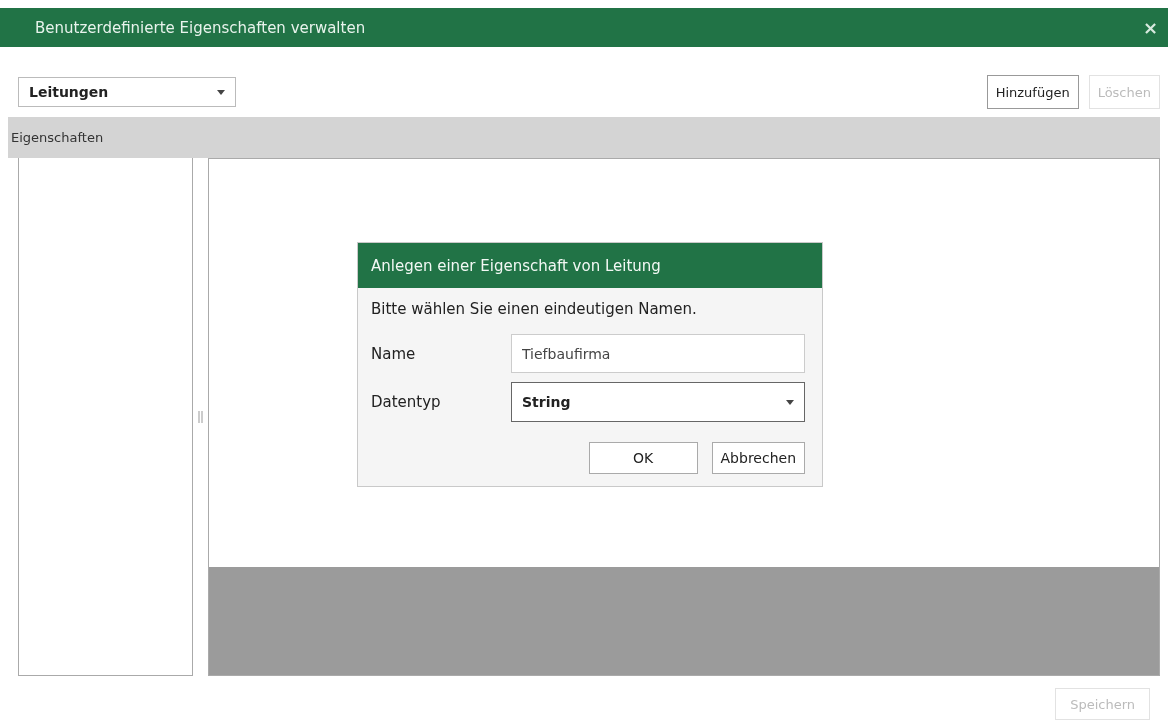 The width and height of the screenshot is (1168, 724). I want to click on button: Hinzufügen, so click(1032, 92).